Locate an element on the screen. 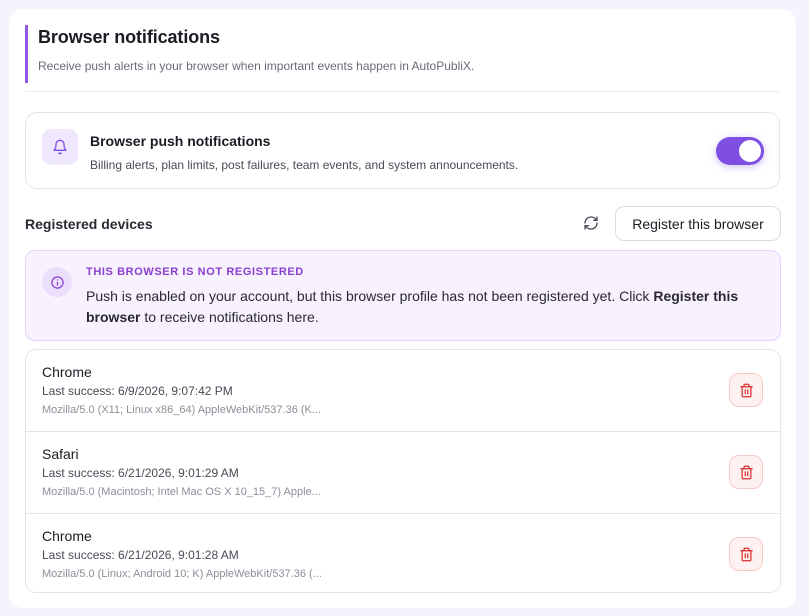 The width and height of the screenshot is (809, 616). device-last-success: Last success: 6/21/2026, 9:01:28 AM is located at coordinates (140, 555).